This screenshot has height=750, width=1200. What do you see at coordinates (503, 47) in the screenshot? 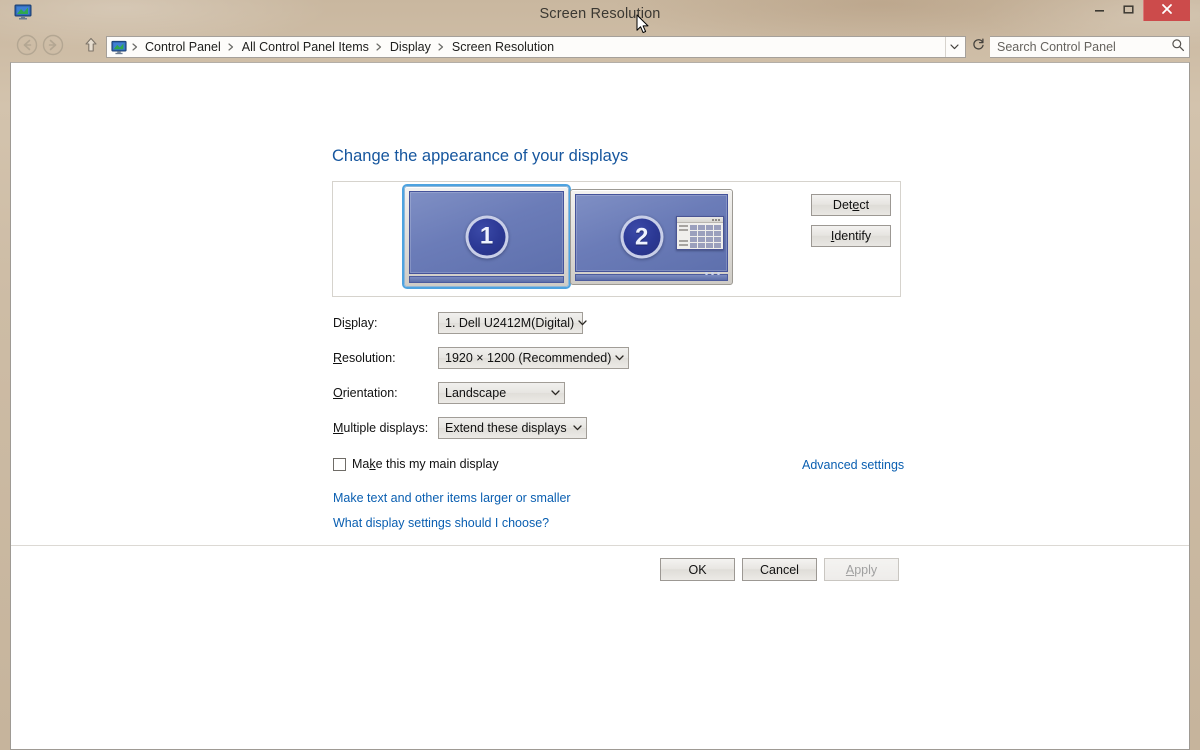
I see `breadcrumb-item-screen-resolution: Screen Resolution` at bounding box center [503, 47].